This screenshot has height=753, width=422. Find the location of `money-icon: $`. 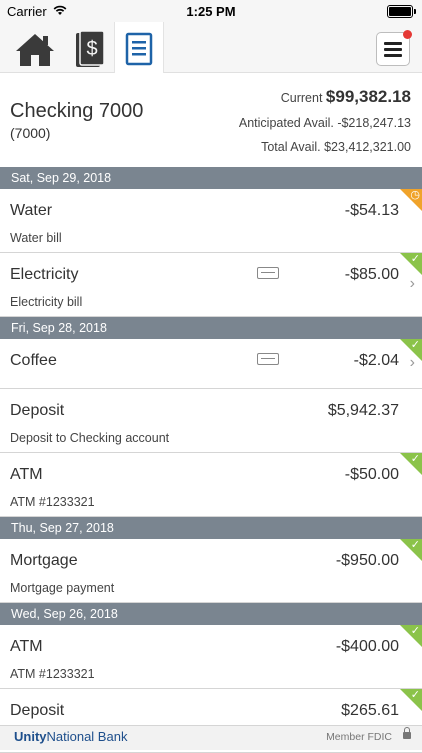

money-icon: $ is located at coordinates (90, 48).